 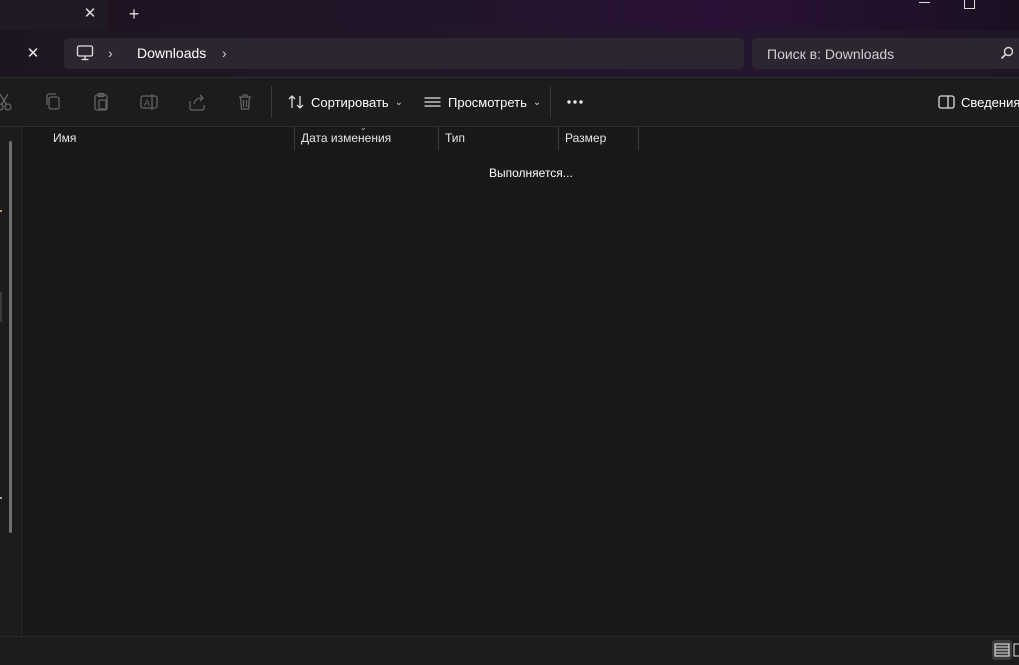 What do you see at coordinates (487, 102) in the screenshot?
I see `view-label: Просмотреть` at bounding box center [487, 102].